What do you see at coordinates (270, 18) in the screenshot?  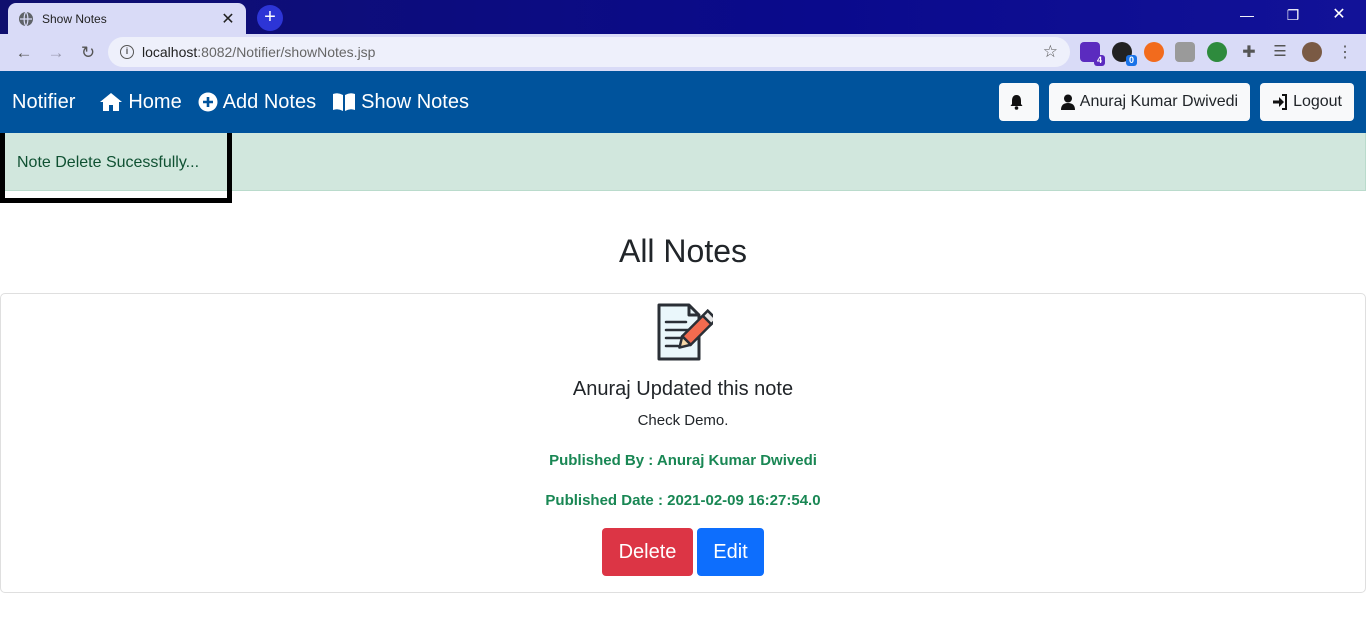 I see `new-tab-button: +` at bounding box center [270, 18].